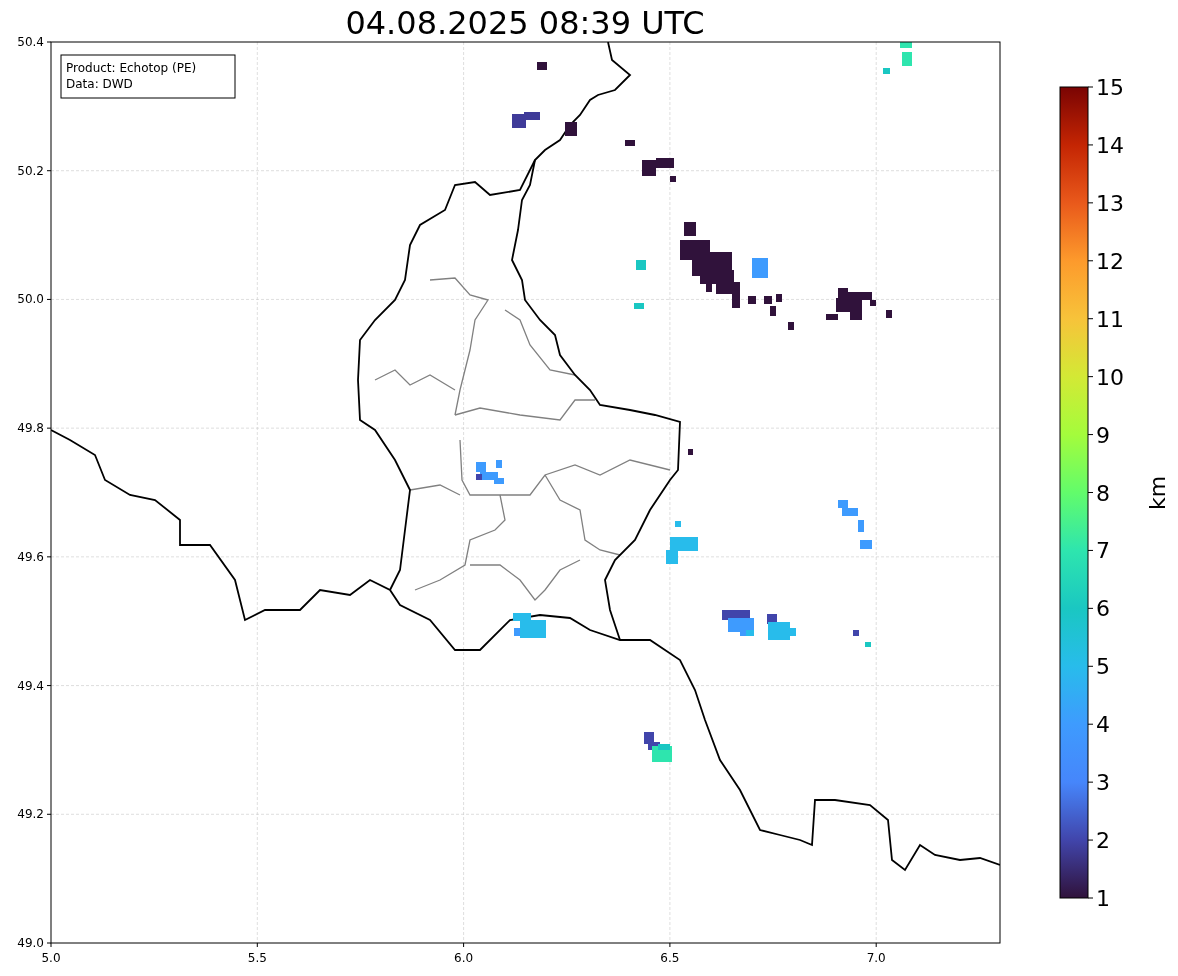  What do you see at coordinates (464, 958) in the screenshot?
I see `x-tick-label: 6.0` at bounding box center [464, 958].